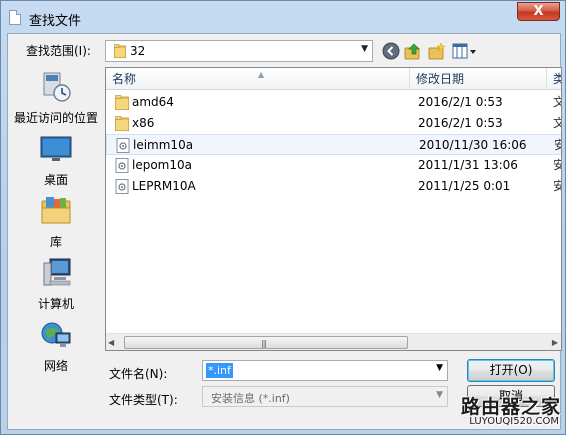 This screenshot has width=566, height=435. What do you see at coordinates (55, 118) in the screenshot?
I see `place-label: 最近访问的位置` at bounding box center [55, 118].